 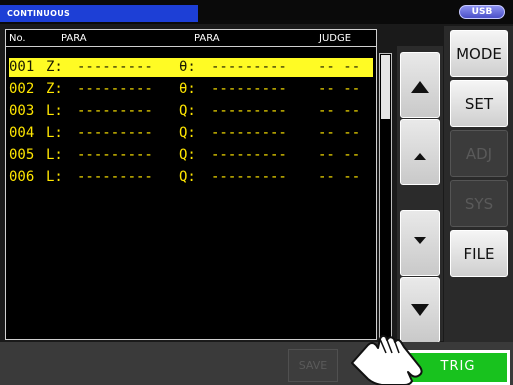 I want to click on header-no: No., so click(x=17, y=38).